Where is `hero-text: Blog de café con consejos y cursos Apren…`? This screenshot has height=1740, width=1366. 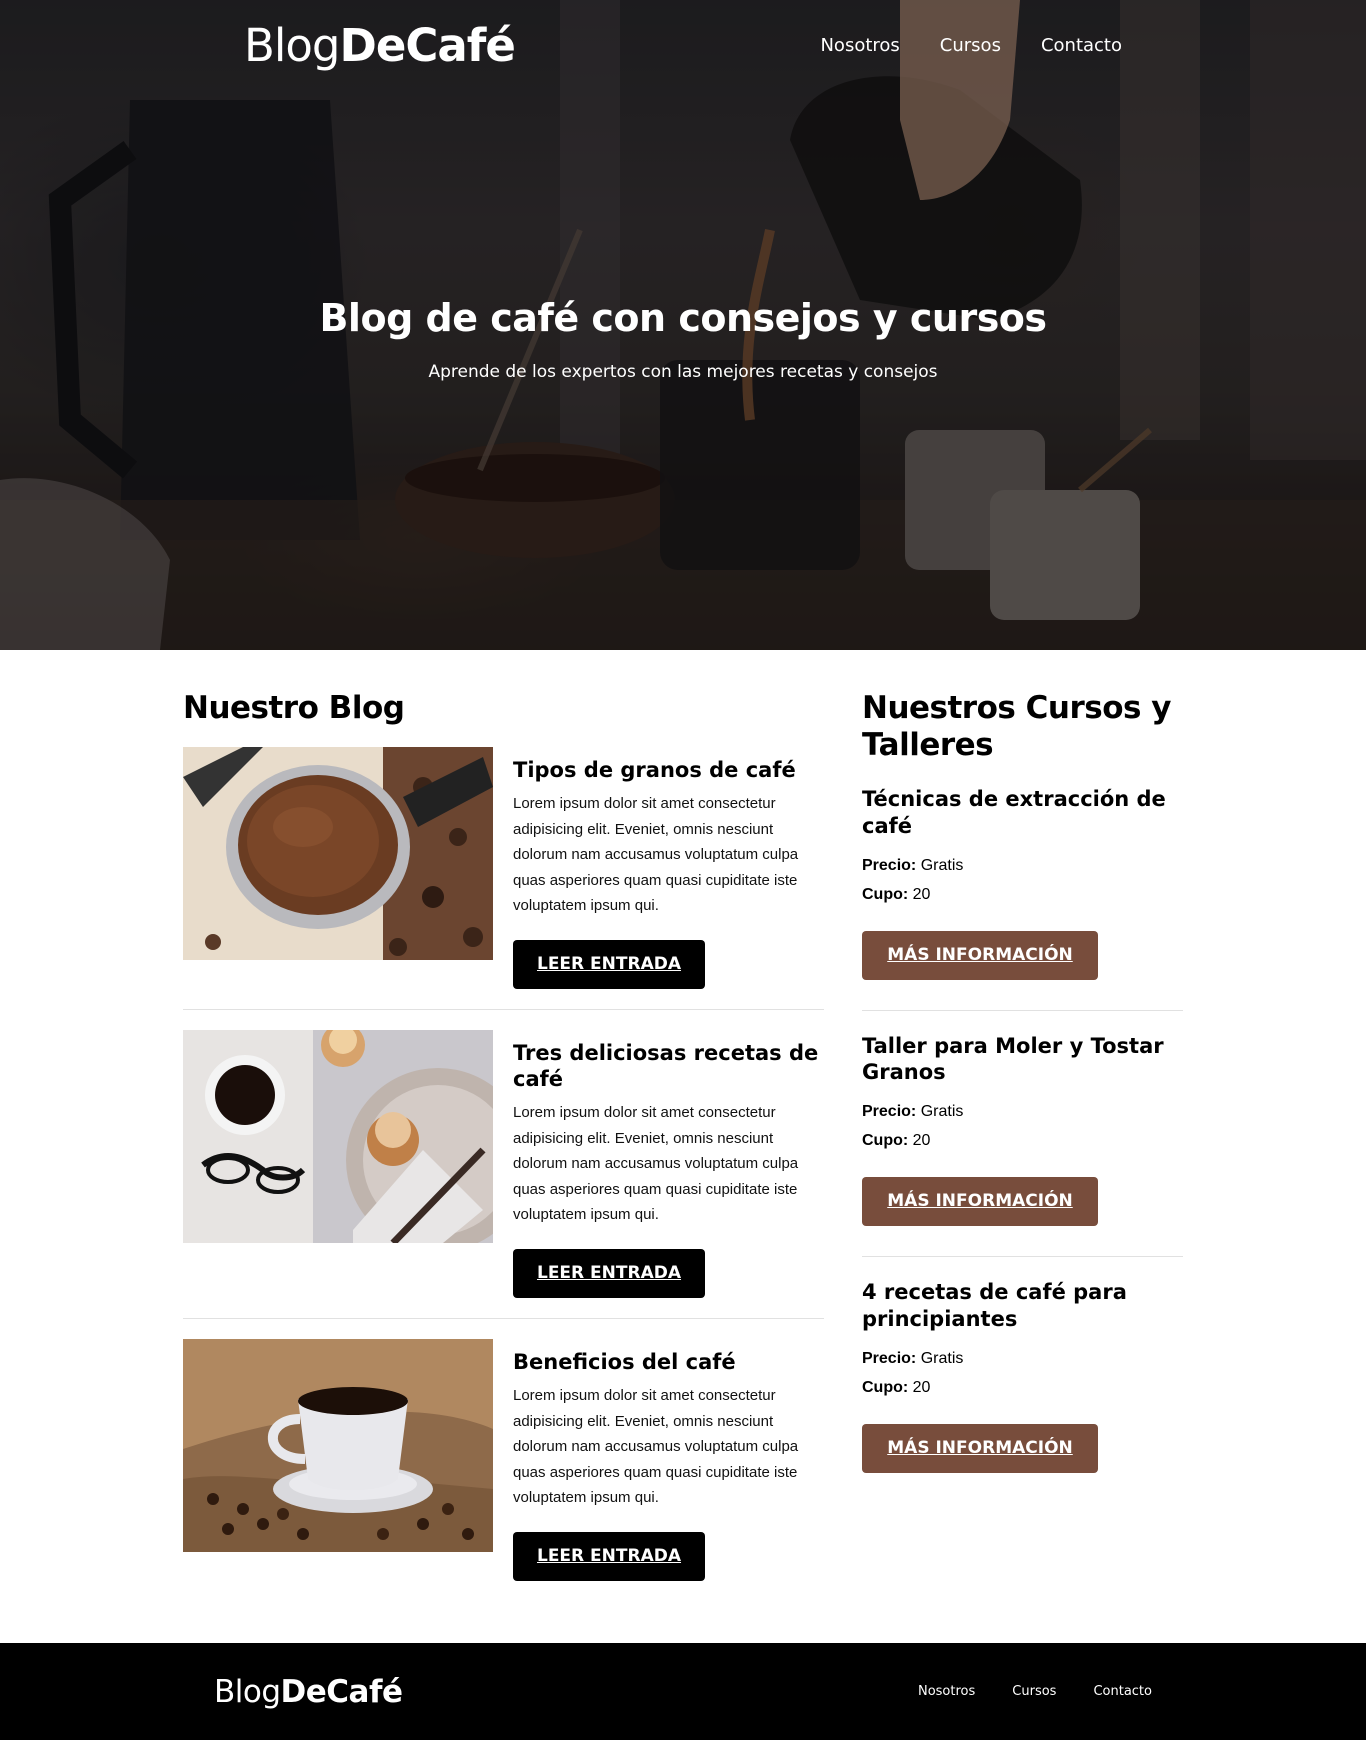
hero-text: Blog de café con consejos y cursos Apren… is located at coordinates (683, 339).